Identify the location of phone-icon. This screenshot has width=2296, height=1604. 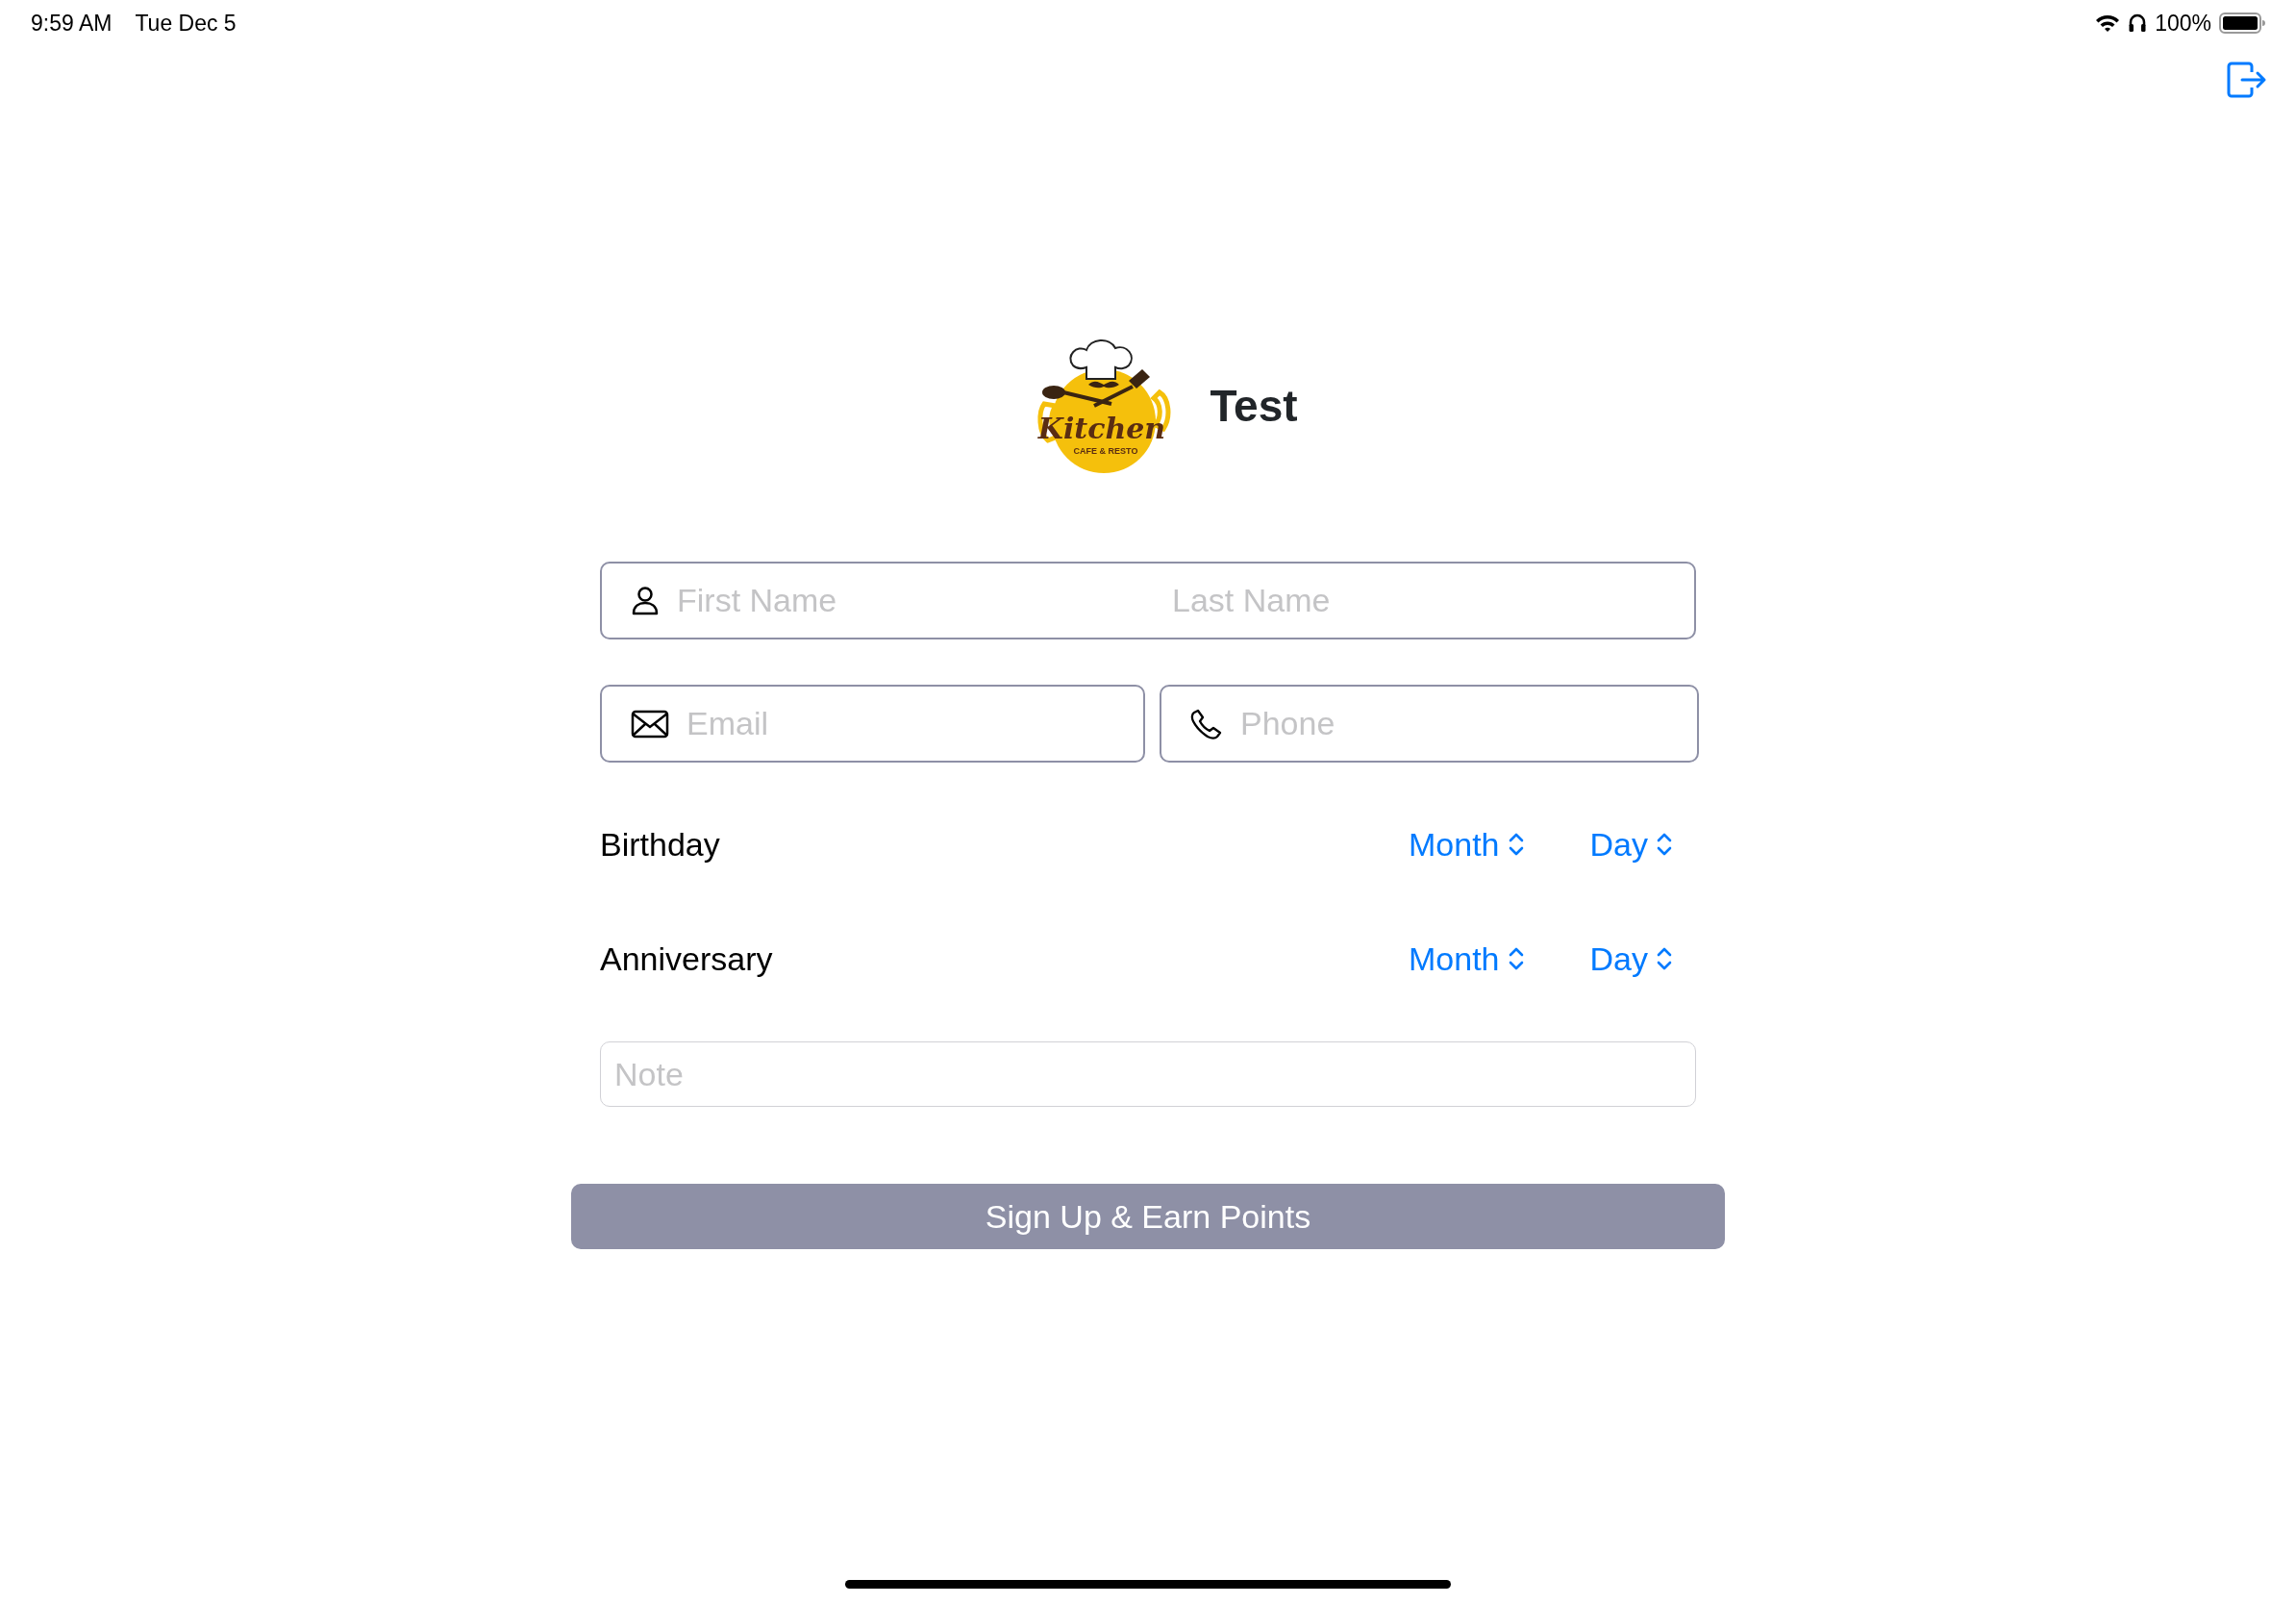
(1206, 723).